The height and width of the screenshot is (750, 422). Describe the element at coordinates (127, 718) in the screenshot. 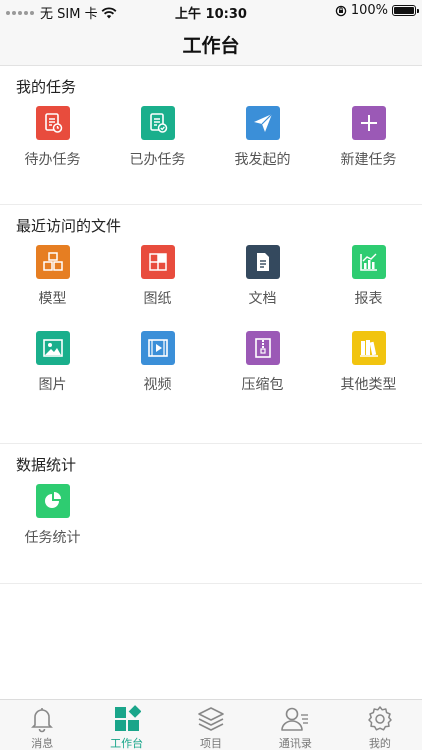

I see `dashboard-icon` at that location.